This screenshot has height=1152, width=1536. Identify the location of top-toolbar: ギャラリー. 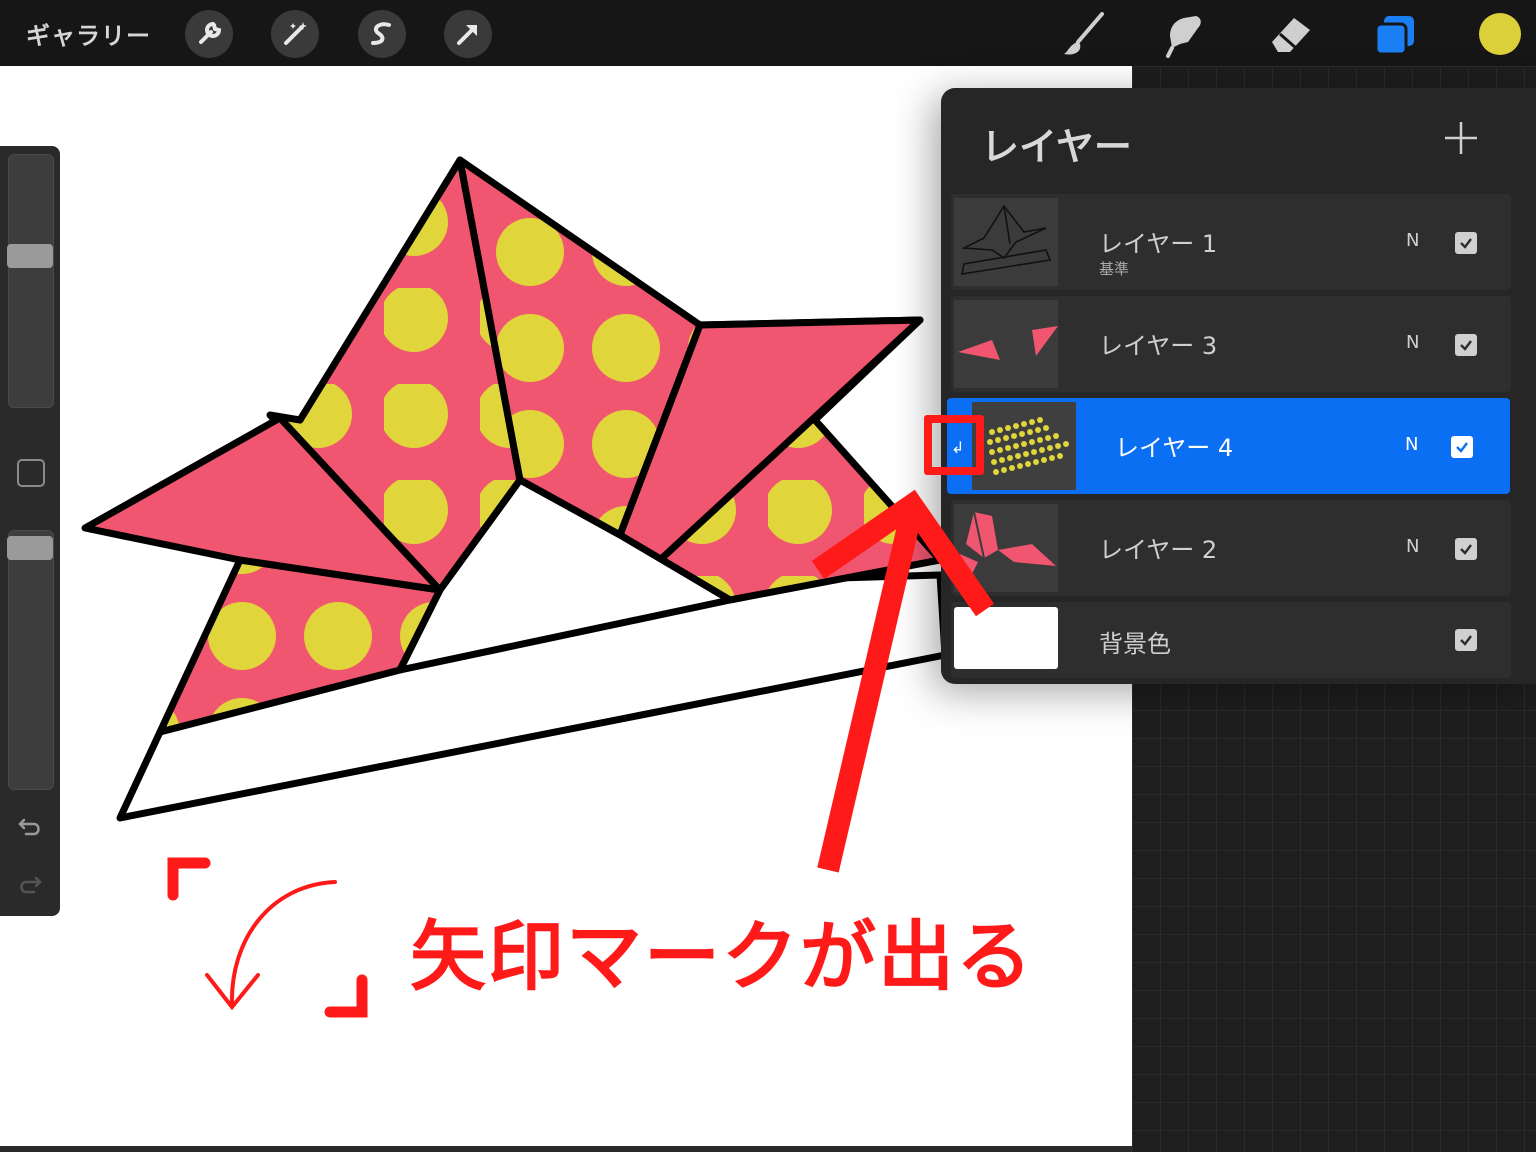
(768, 33).